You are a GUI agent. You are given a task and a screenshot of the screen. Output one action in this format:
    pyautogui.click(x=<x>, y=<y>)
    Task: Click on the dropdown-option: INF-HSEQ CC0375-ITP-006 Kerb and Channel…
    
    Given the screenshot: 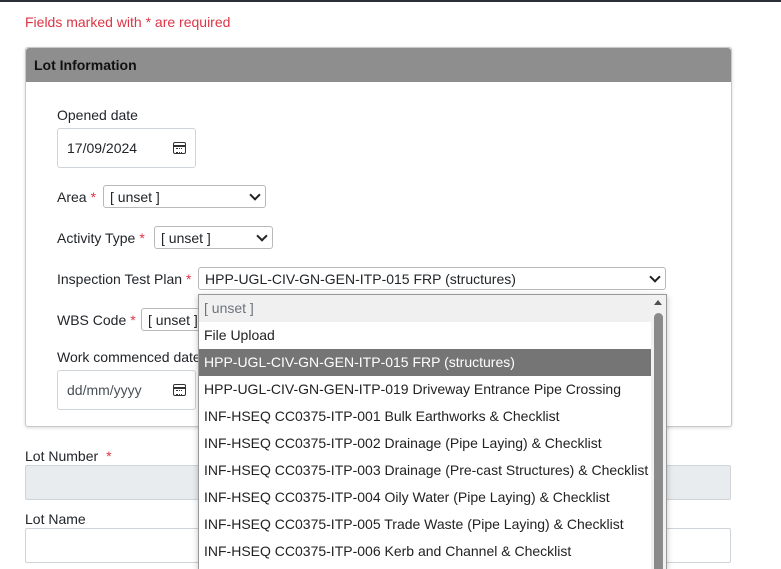 What is the action you would take?
    pyautogui.click(x=425, y=551)
    